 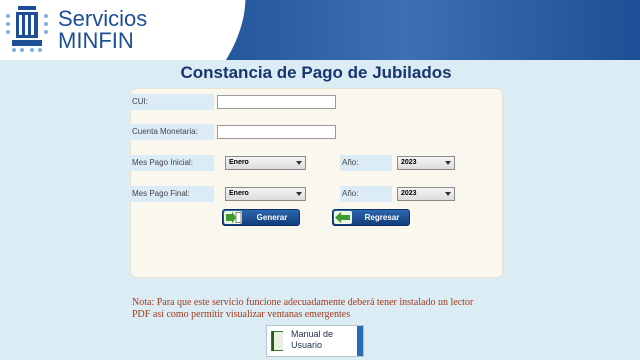 I want to click on anio-final-label: Año:, so click(x=366, y=194).